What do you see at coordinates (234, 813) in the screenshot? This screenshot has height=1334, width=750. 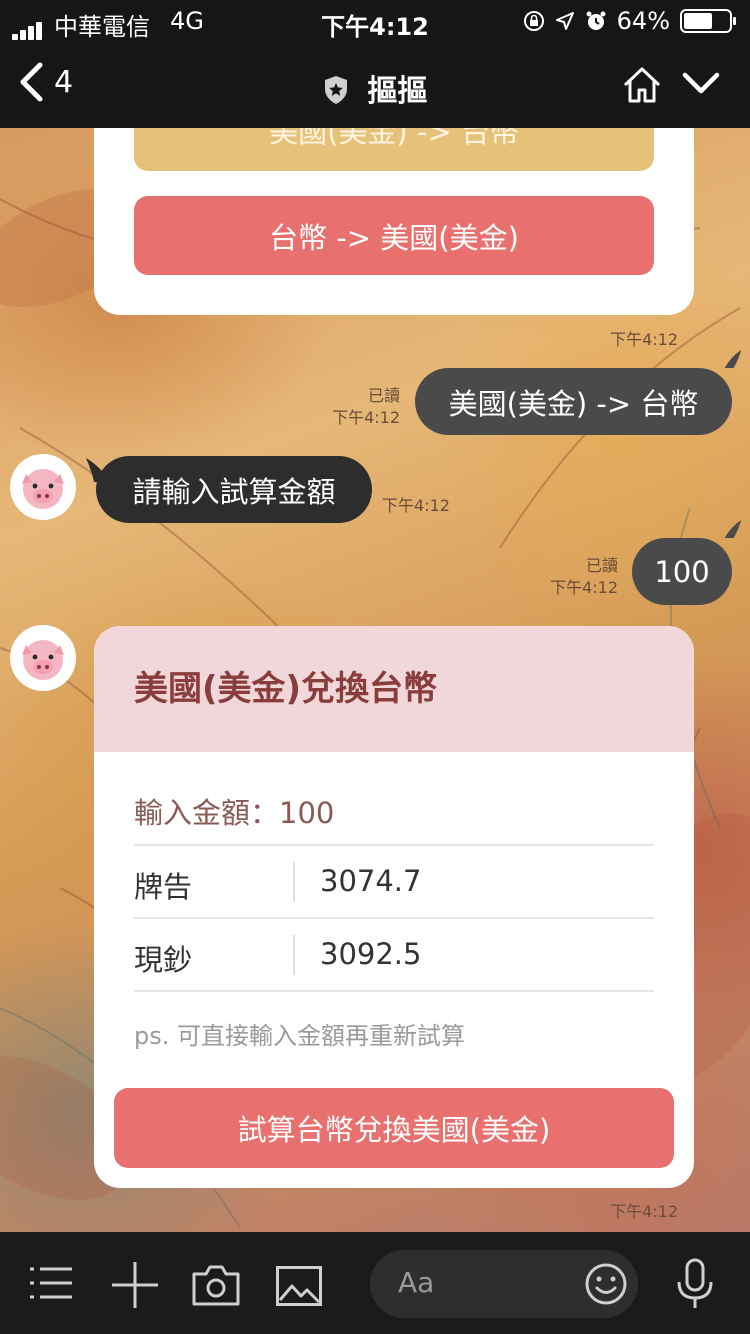 I see `input-amount-label: 輸入金額：100` at bounding box center [234, 813].